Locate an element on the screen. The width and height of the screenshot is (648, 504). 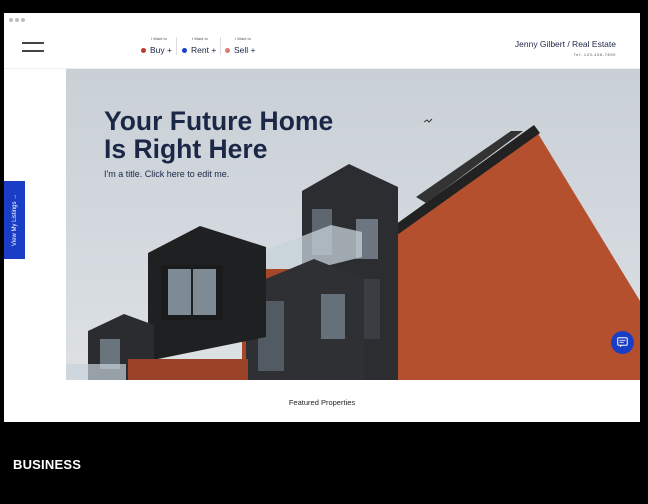
chat-button is located at coordinates (622, 342).